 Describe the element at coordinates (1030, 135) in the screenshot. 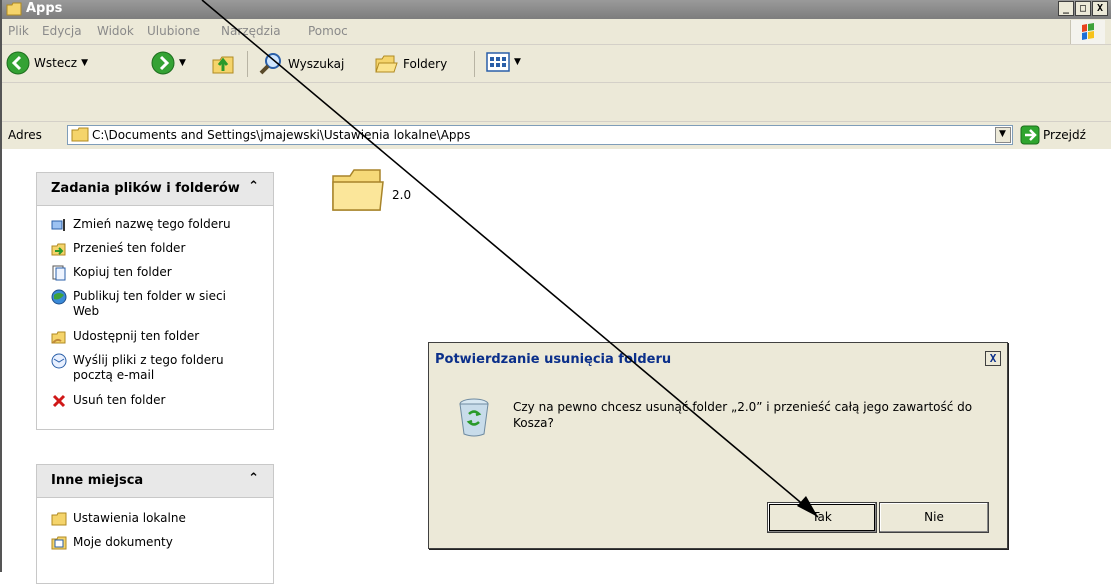

I see `go-arrow-icon` at that location.